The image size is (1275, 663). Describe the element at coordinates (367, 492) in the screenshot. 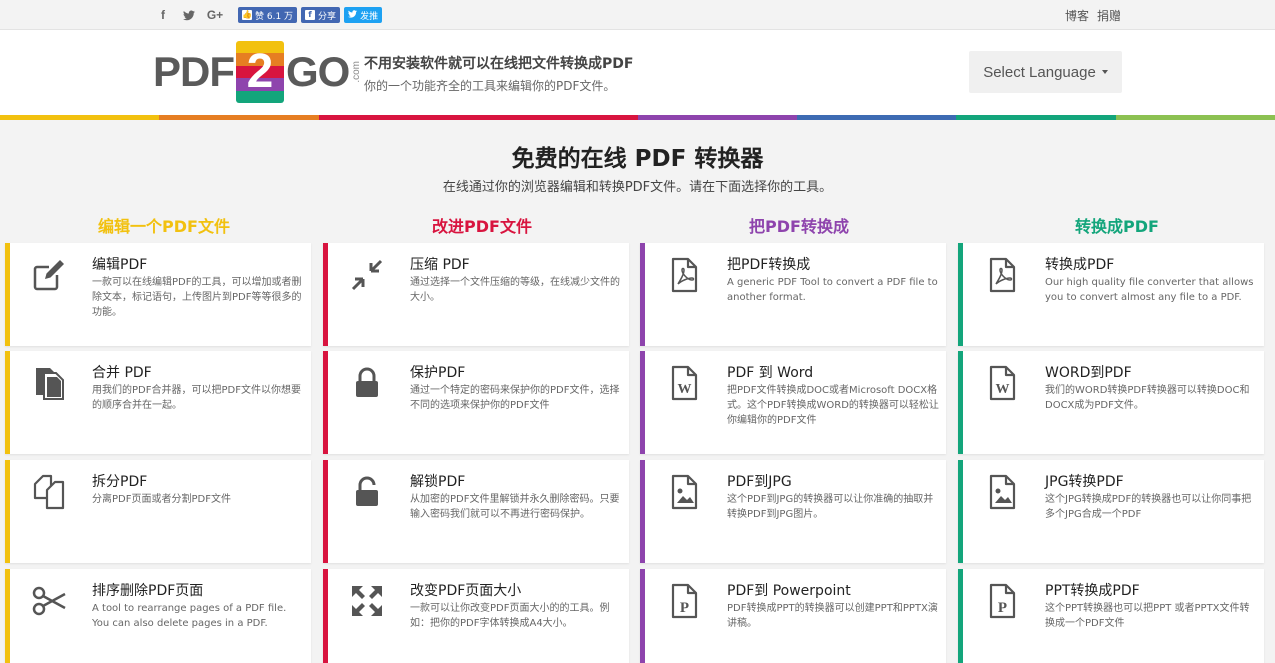

I see `unlock-icon` at that location.